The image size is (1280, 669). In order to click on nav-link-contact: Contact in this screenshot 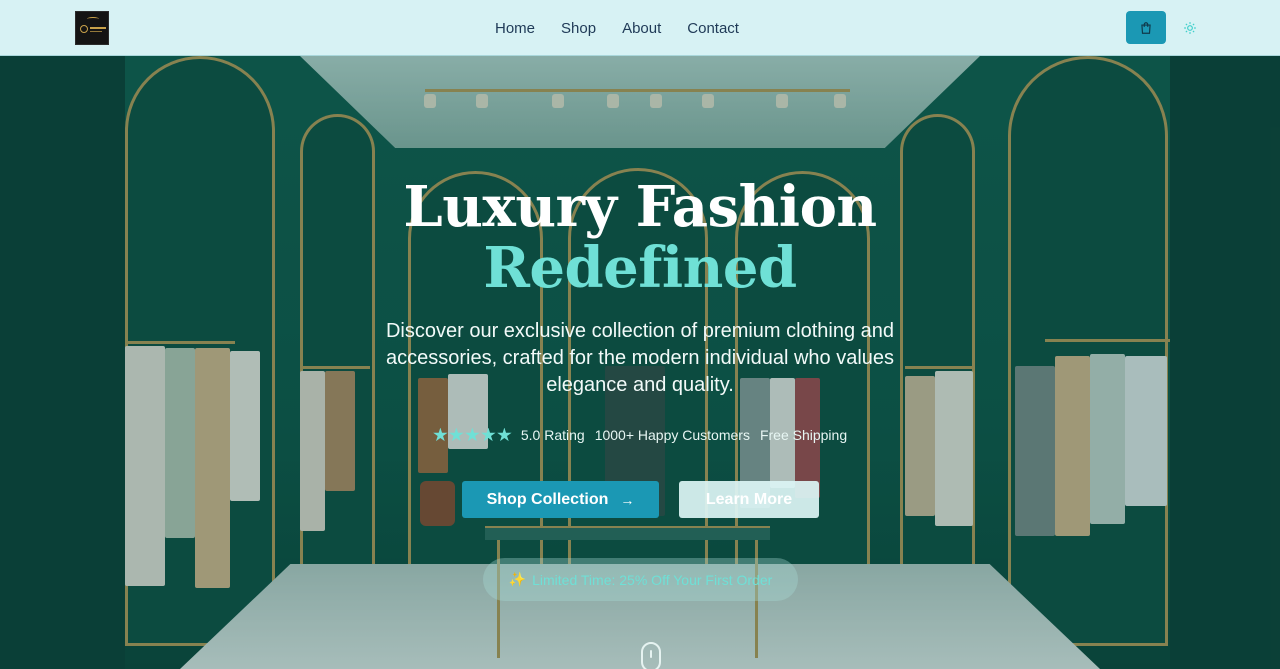, I will do `click(713, 28)`.